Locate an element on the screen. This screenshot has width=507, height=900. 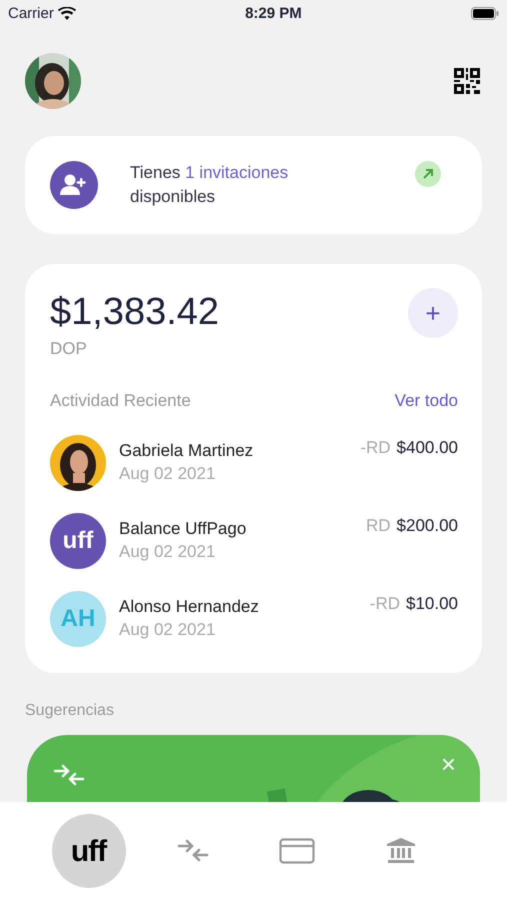
contact-name: Gabriela Martinez is located at coordinates (186, 451).